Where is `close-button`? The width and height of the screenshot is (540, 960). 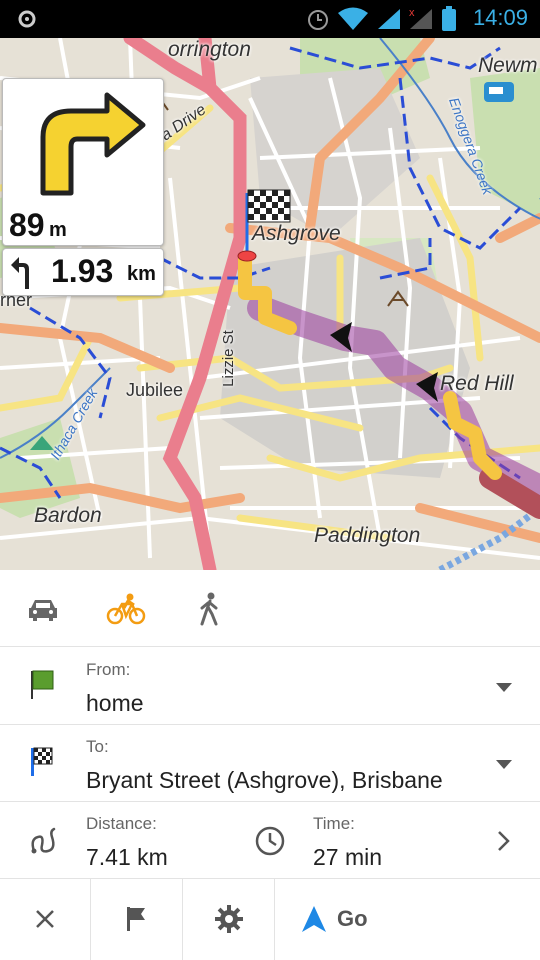 close-button is located at coordinates (45, 919).